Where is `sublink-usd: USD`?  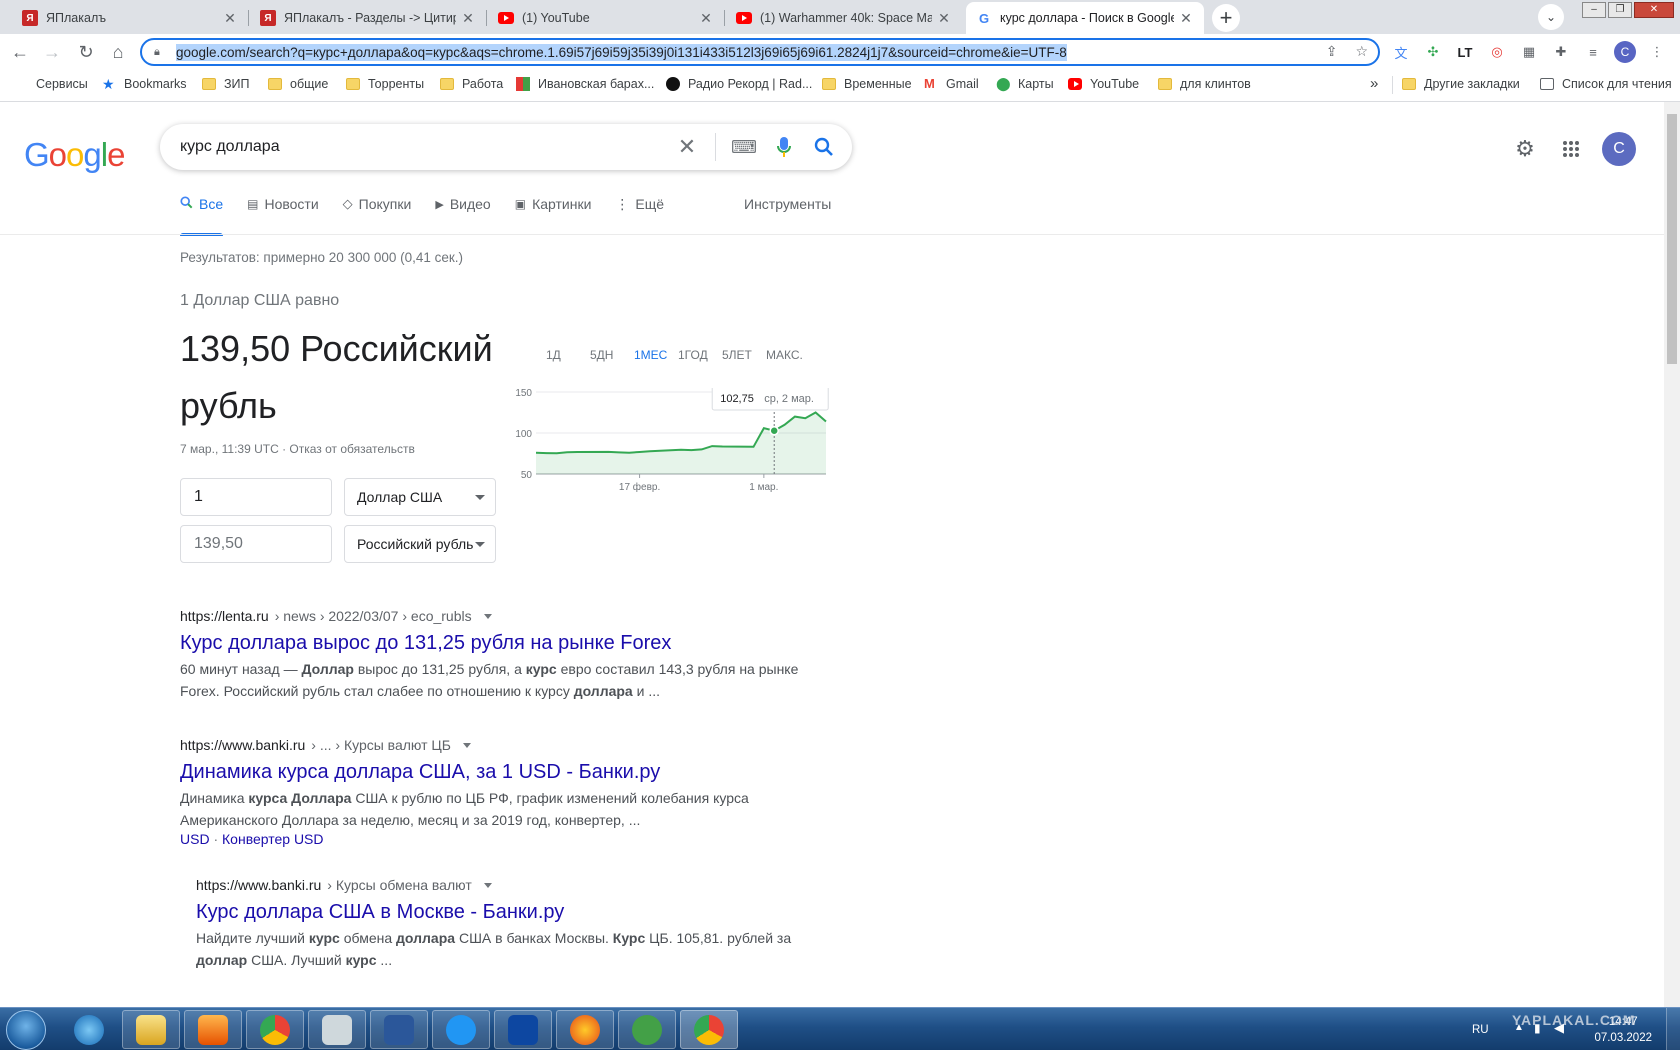
sublink-usd: USD is located at coordinates (195, 839).